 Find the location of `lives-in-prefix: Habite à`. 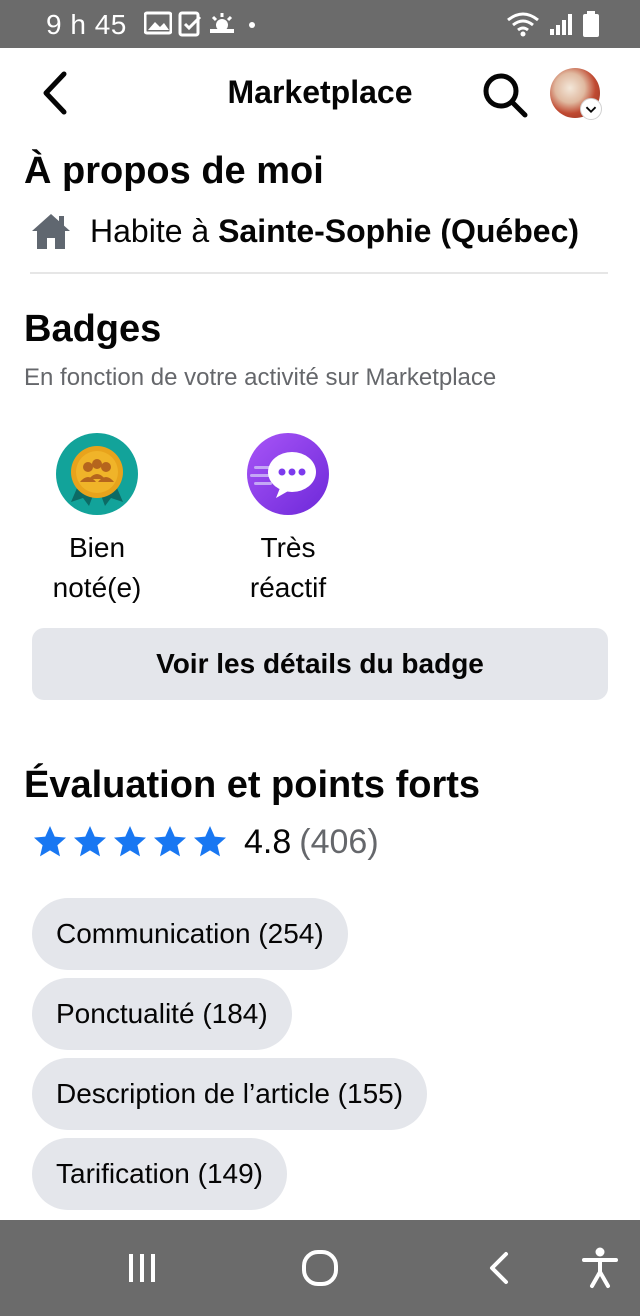

lives-in-prefix: Habite à is located at coordinates (154, 230).